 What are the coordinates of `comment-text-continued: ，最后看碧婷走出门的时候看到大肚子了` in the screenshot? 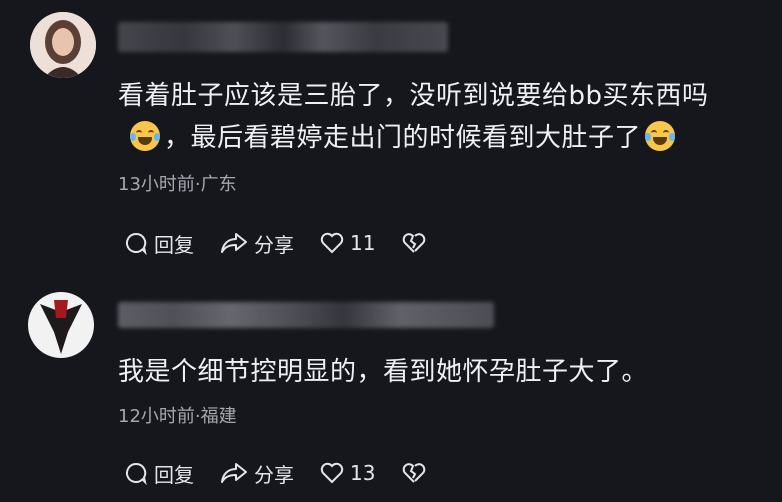 It's located at (403, 138).